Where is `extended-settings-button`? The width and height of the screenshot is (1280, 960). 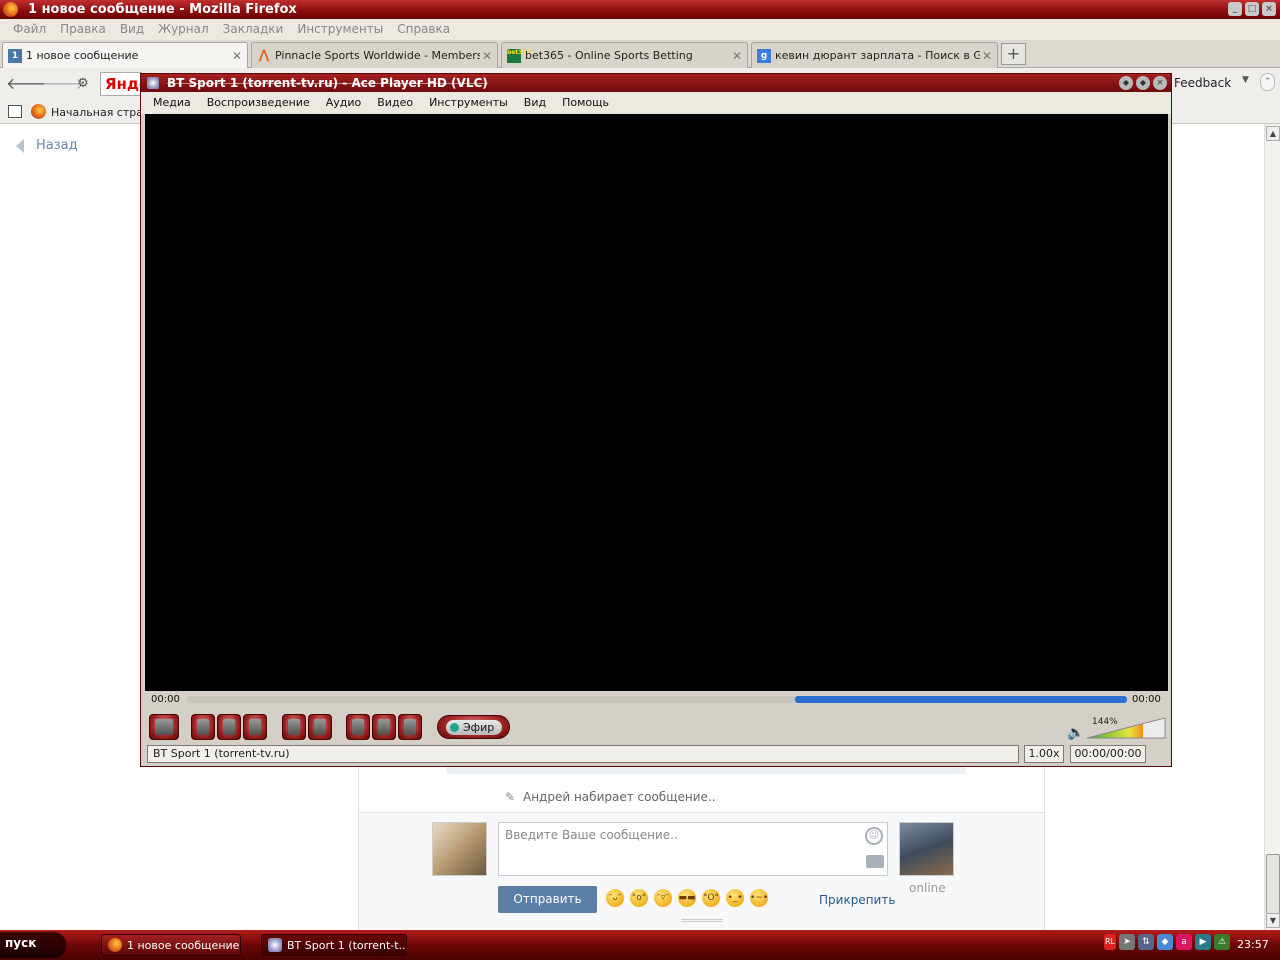
extended-settings-button is located at coordinates (320, 727).